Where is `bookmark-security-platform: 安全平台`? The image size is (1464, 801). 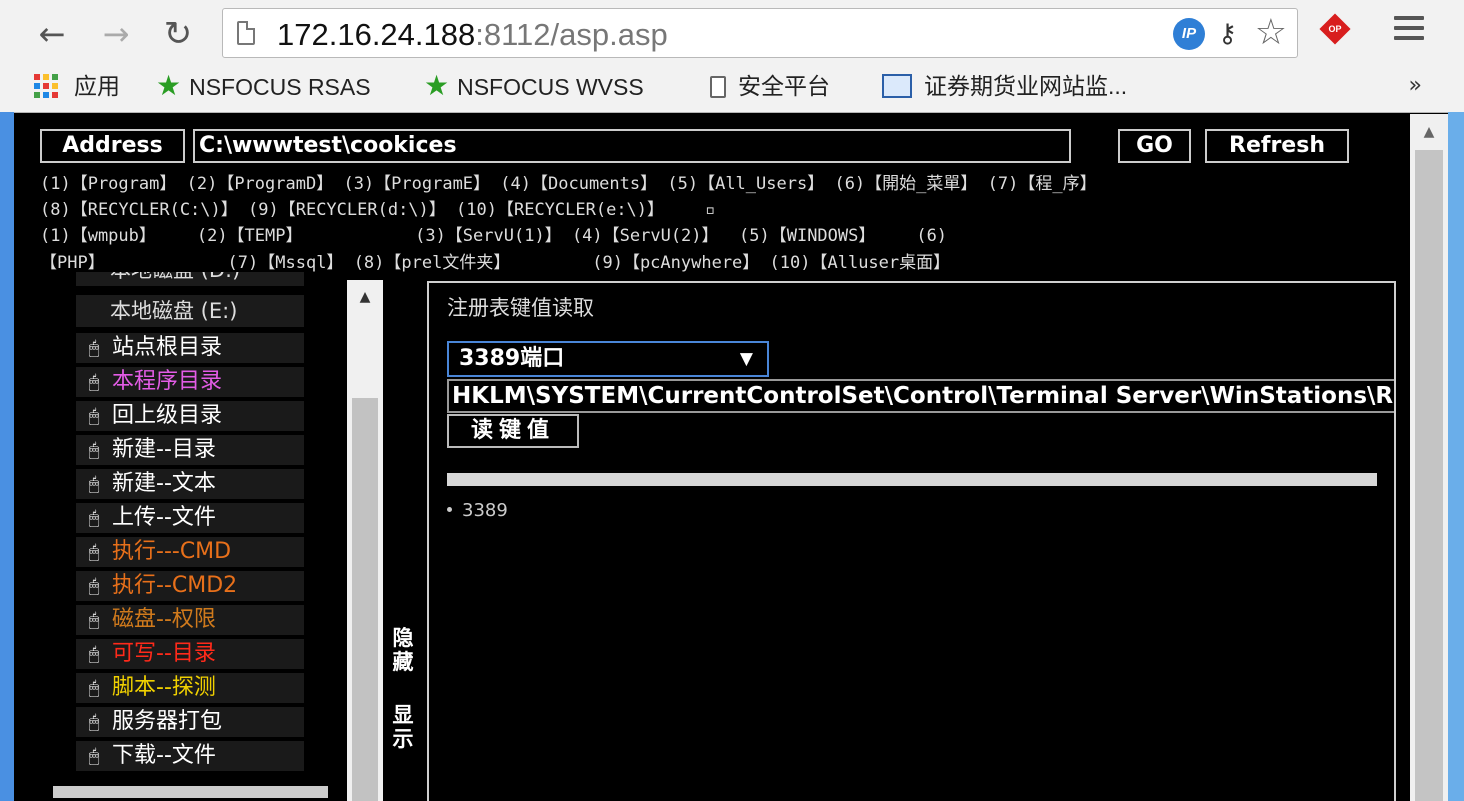
bookmark-security-platform: 安全平台 is located at coordinates (770, 86).